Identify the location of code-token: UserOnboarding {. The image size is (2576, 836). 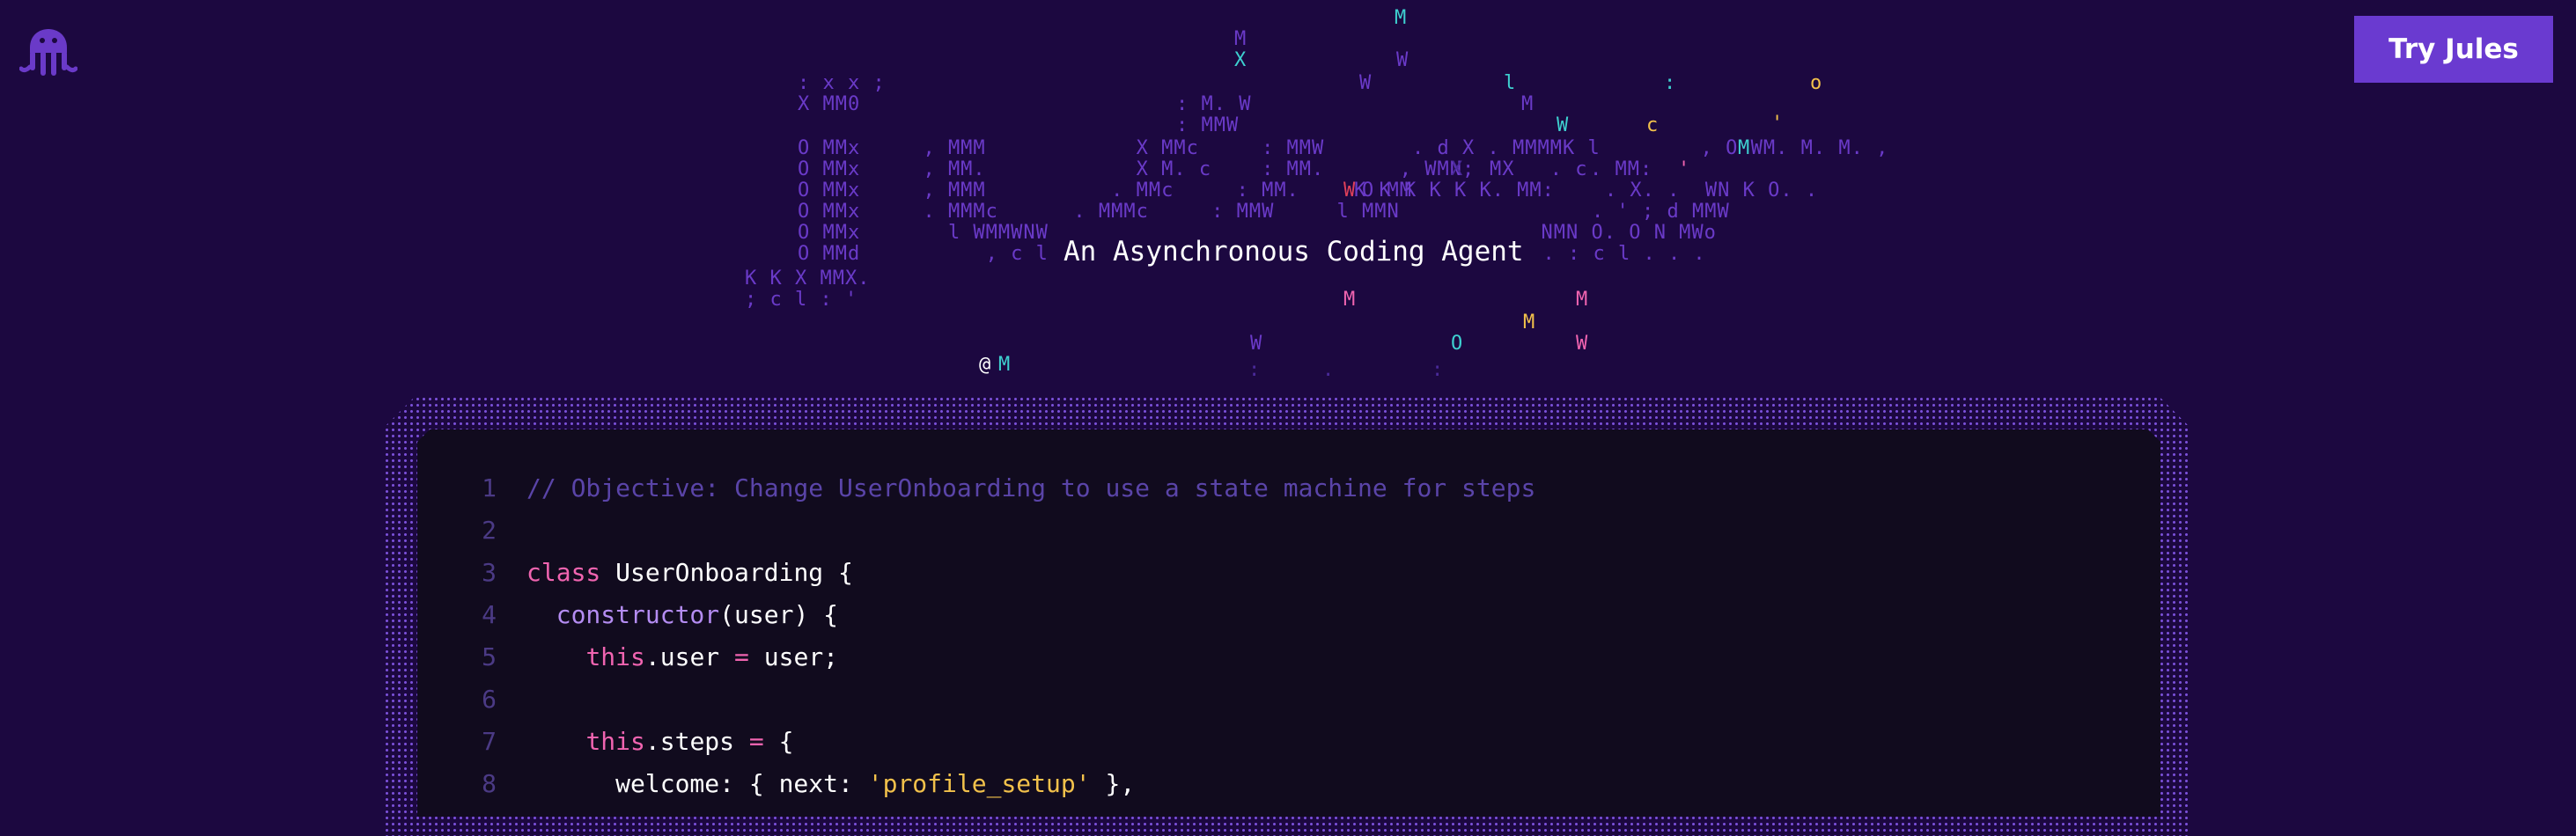
(727, 572).